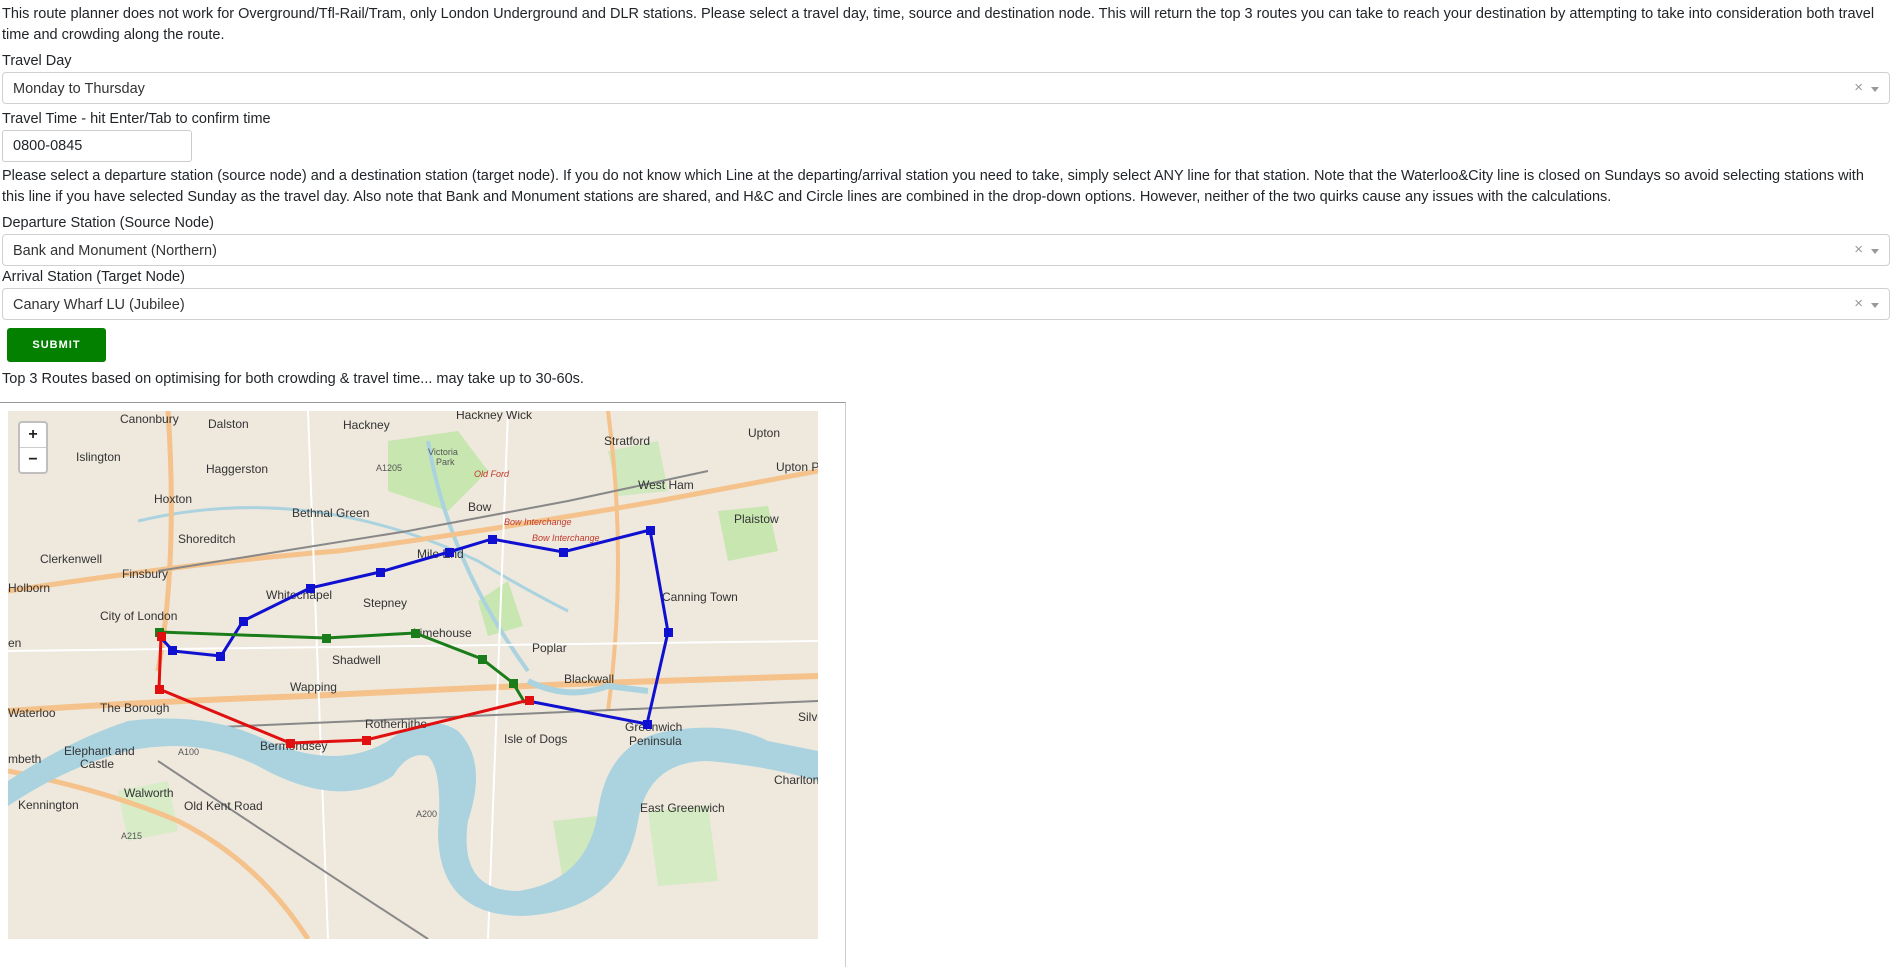  What do you see at coordinates (99, 305) in the screenshot?
I see `arrival-value: Canary Wharf LU (Jubilee)` at bounding box center [99, 305].